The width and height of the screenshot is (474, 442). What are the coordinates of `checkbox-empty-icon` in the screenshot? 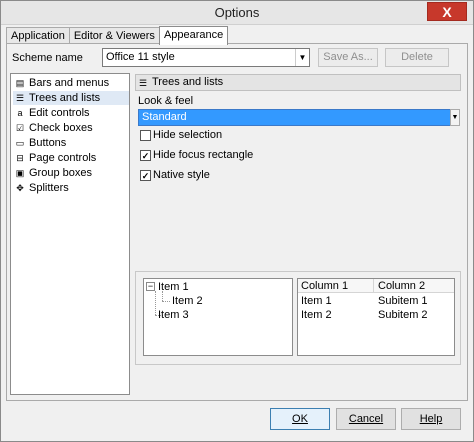 It's located at (145, 135).